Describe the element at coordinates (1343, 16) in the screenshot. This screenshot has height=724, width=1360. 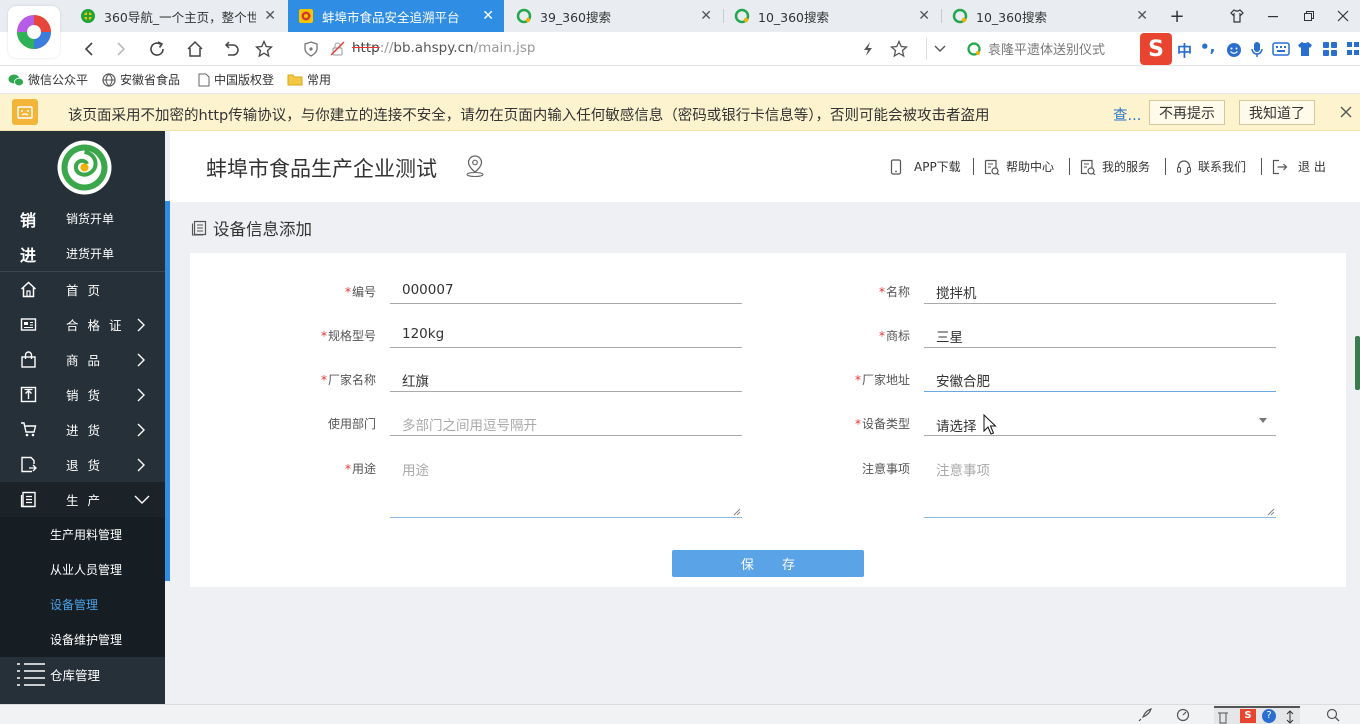
I see `close-window-icon` at that location.